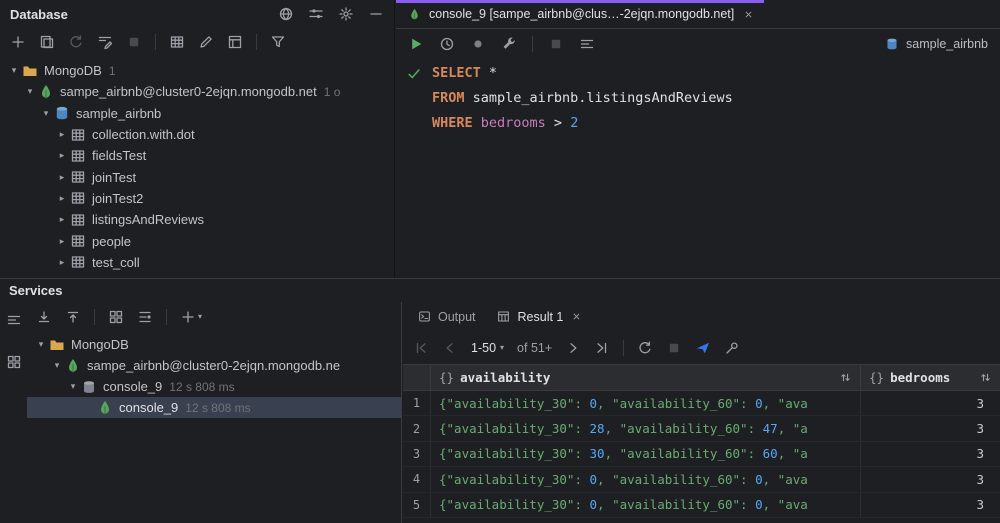  I want to click on panel-options-icon, so click(14, 320).